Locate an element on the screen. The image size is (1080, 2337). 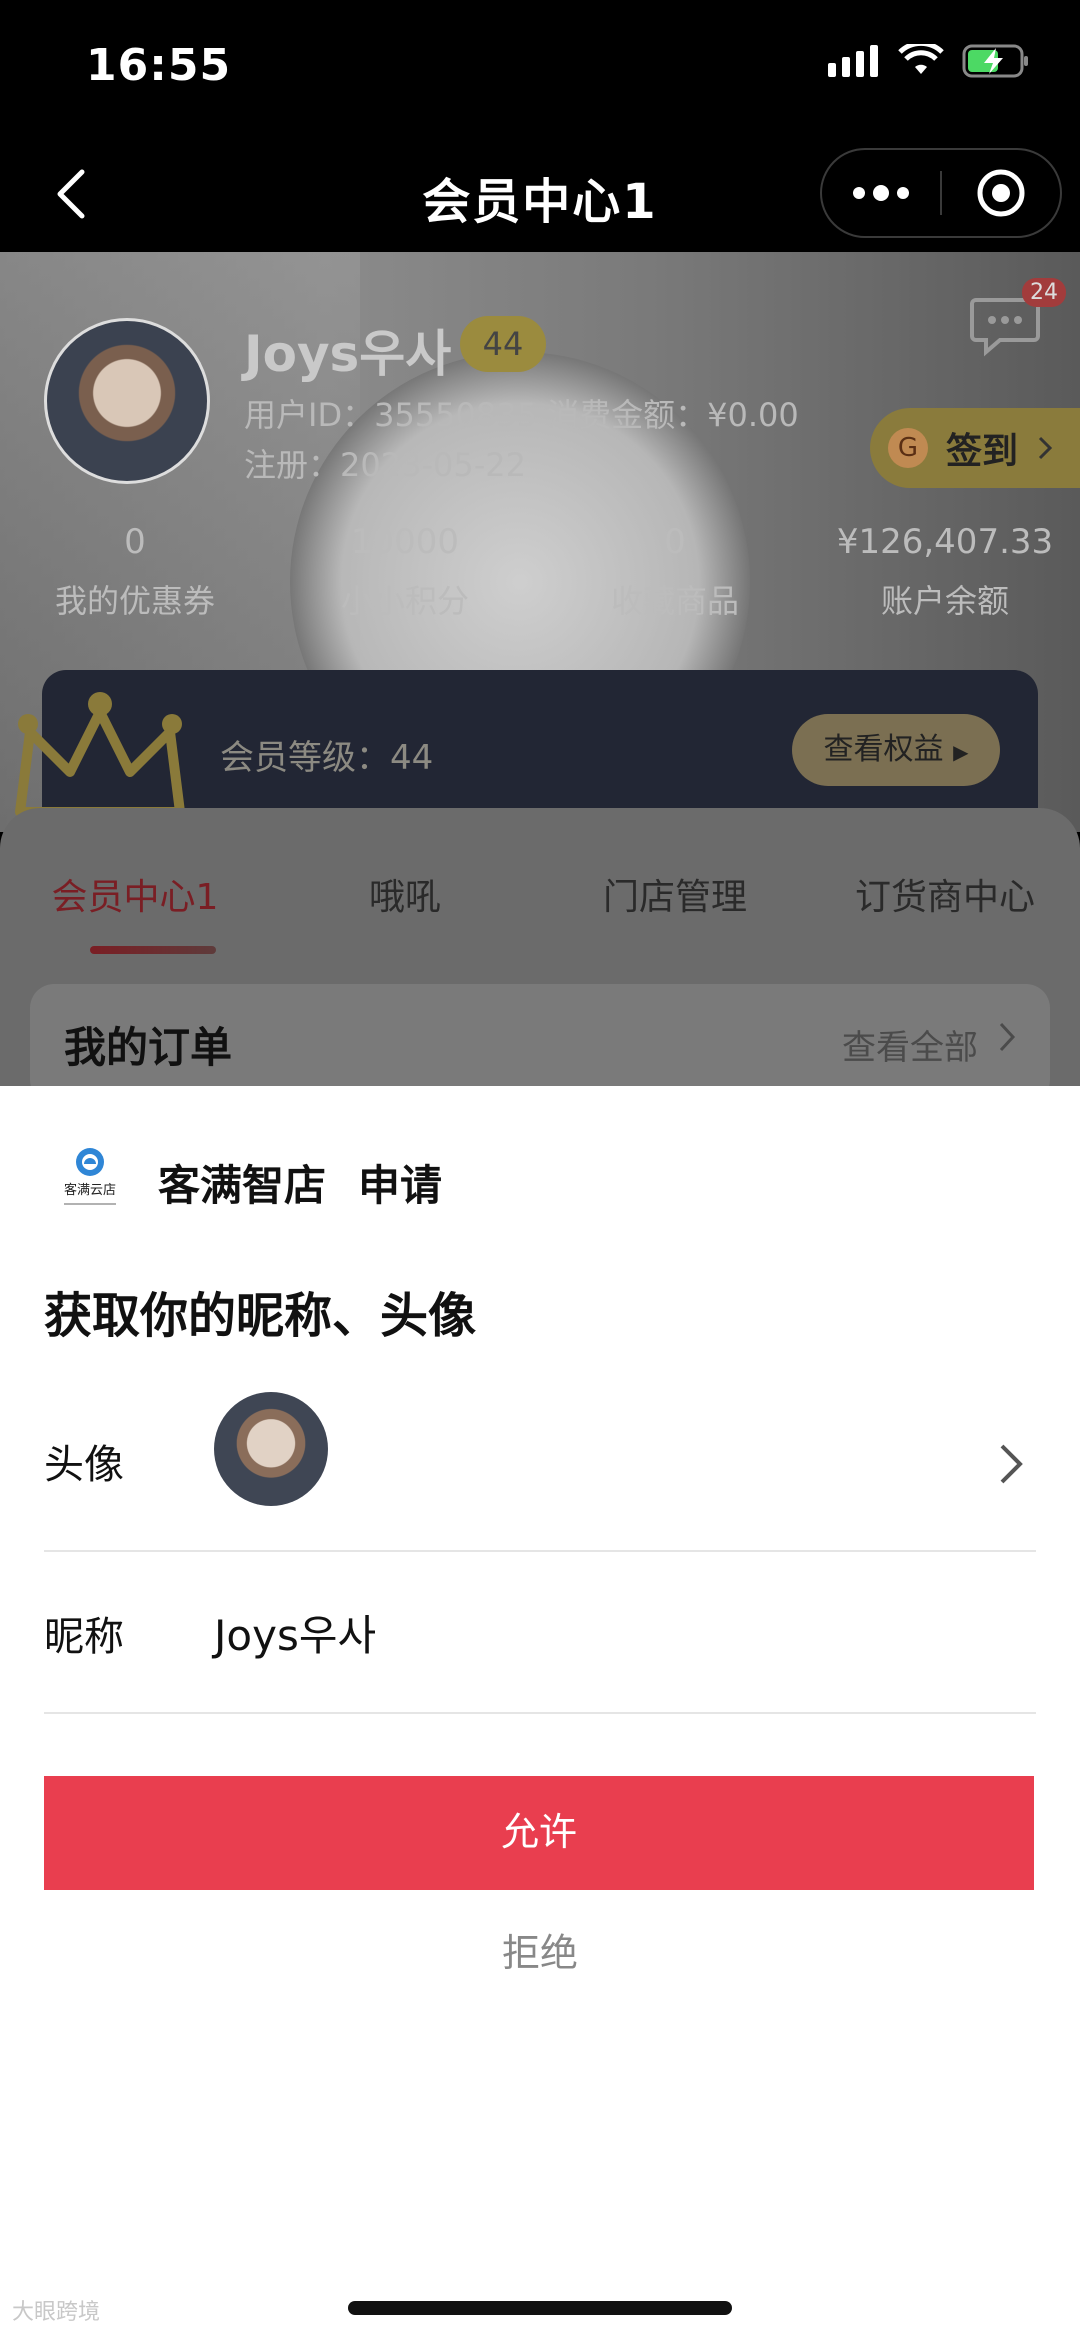
view-all-orders-link: 查看全部 is located at coordinates (910, 1044).